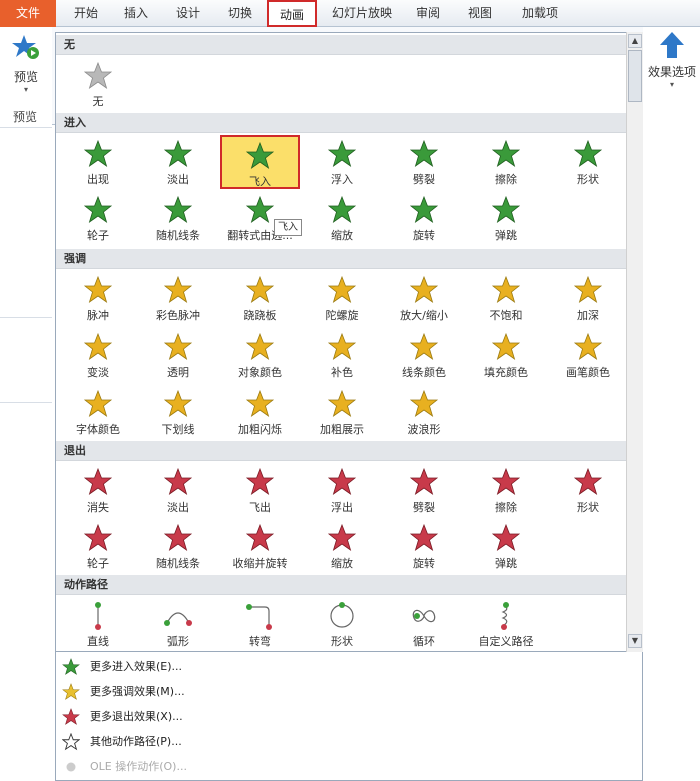 The image size is (700, 781). Describe the element at coordinates (260, 490) in the screenshot. I see `exit-effect-2: 飞出` at that location.